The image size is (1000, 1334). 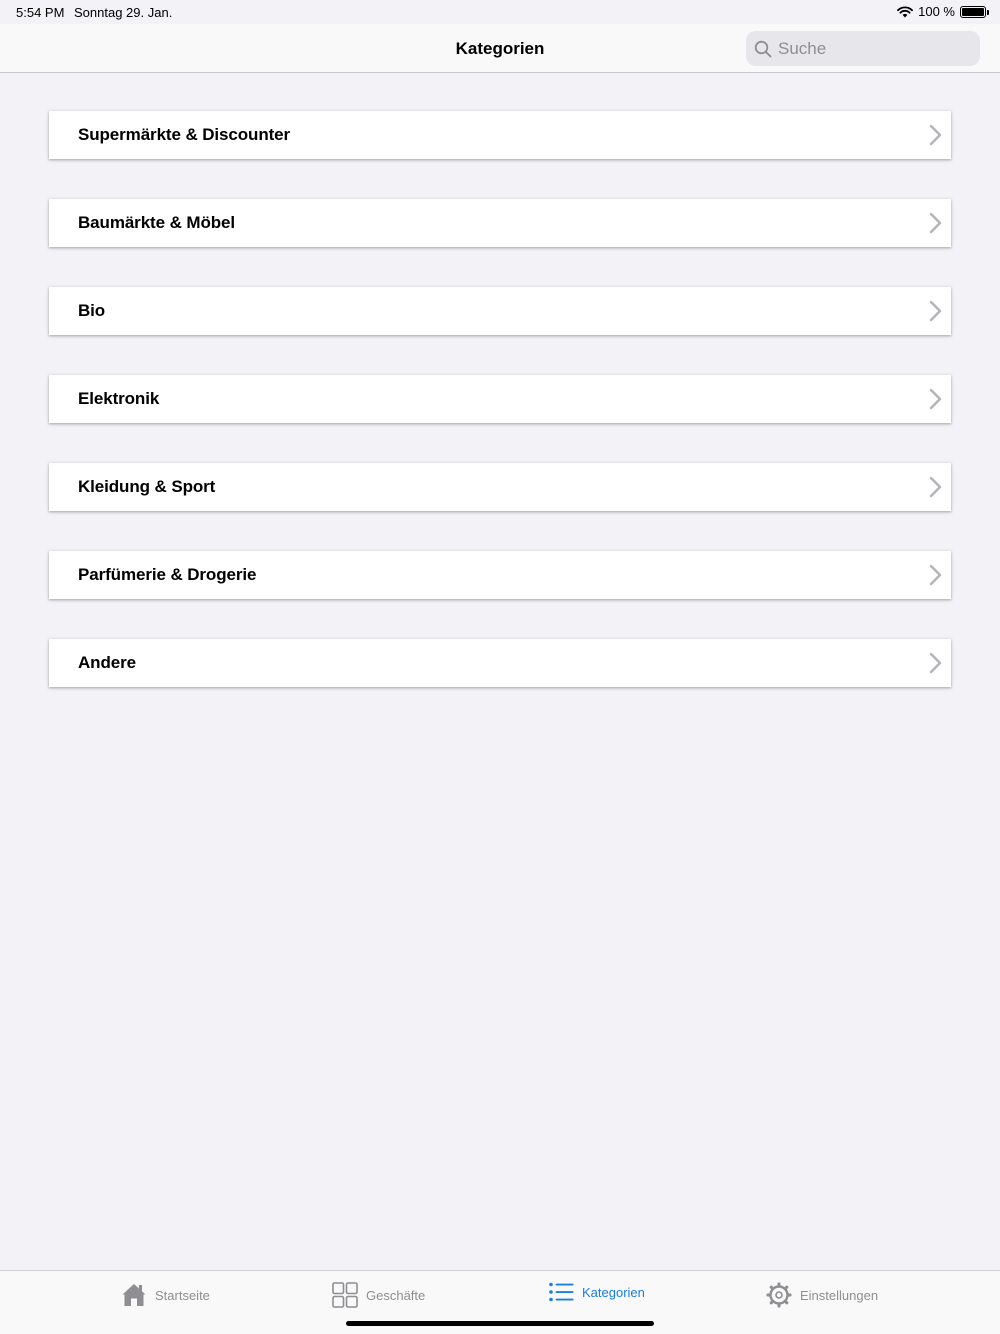 What do you see at coordinates (167, 574) in the screenshot?
I see `category-label: Parfümerie & Drogerie` at bounding box center [167, 574].